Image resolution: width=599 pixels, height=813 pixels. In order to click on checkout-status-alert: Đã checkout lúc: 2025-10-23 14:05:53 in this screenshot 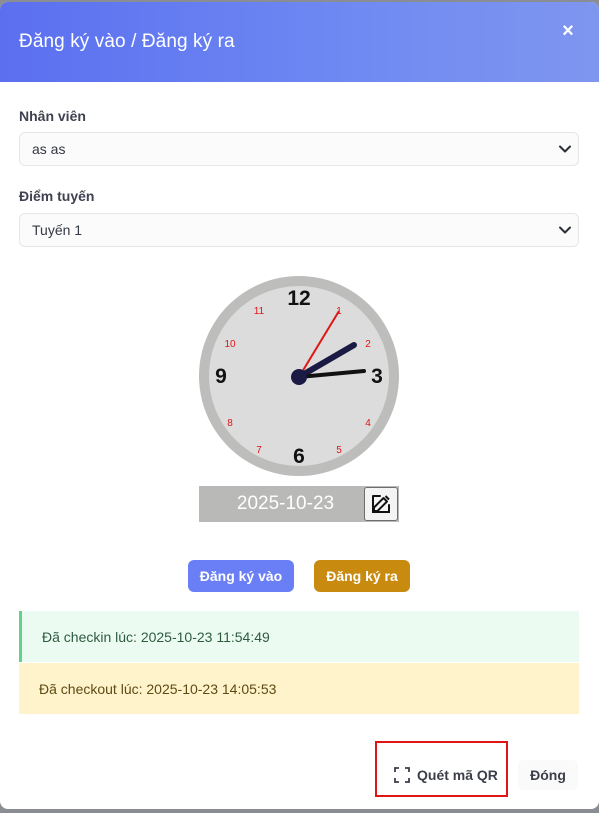, I will do `click(299, 688)`.